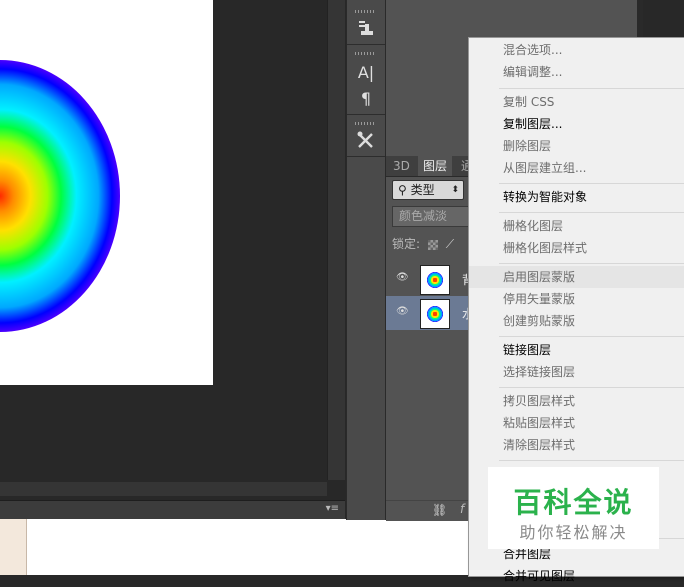 The height and width of the screenshot is (587, 684). What do you see at coordinates (401, 166) in the screenshot?
I see `tab-3d: 3D` at bounding box center [401, 166].